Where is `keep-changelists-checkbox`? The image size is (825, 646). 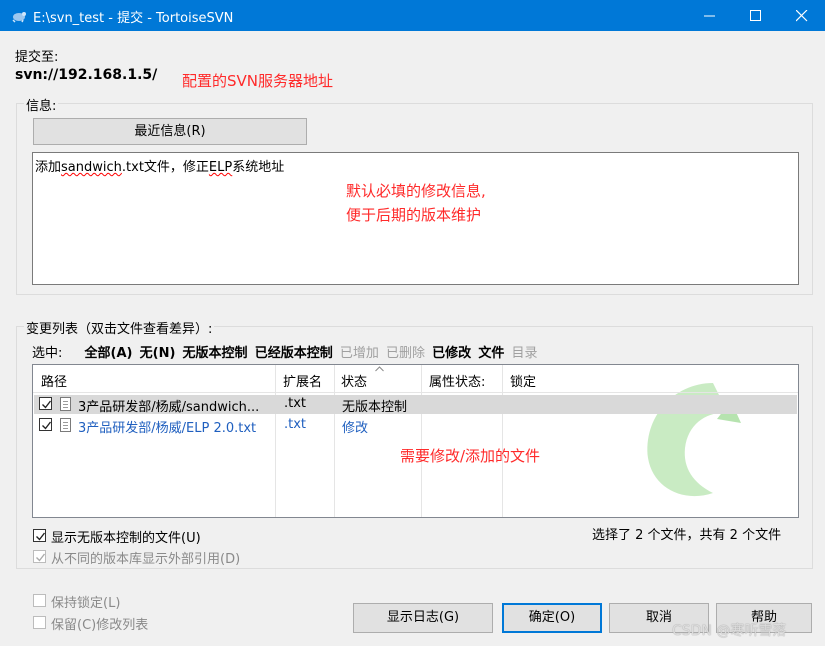 keep-changelists-checkbox is located at coordinates (39, 622).